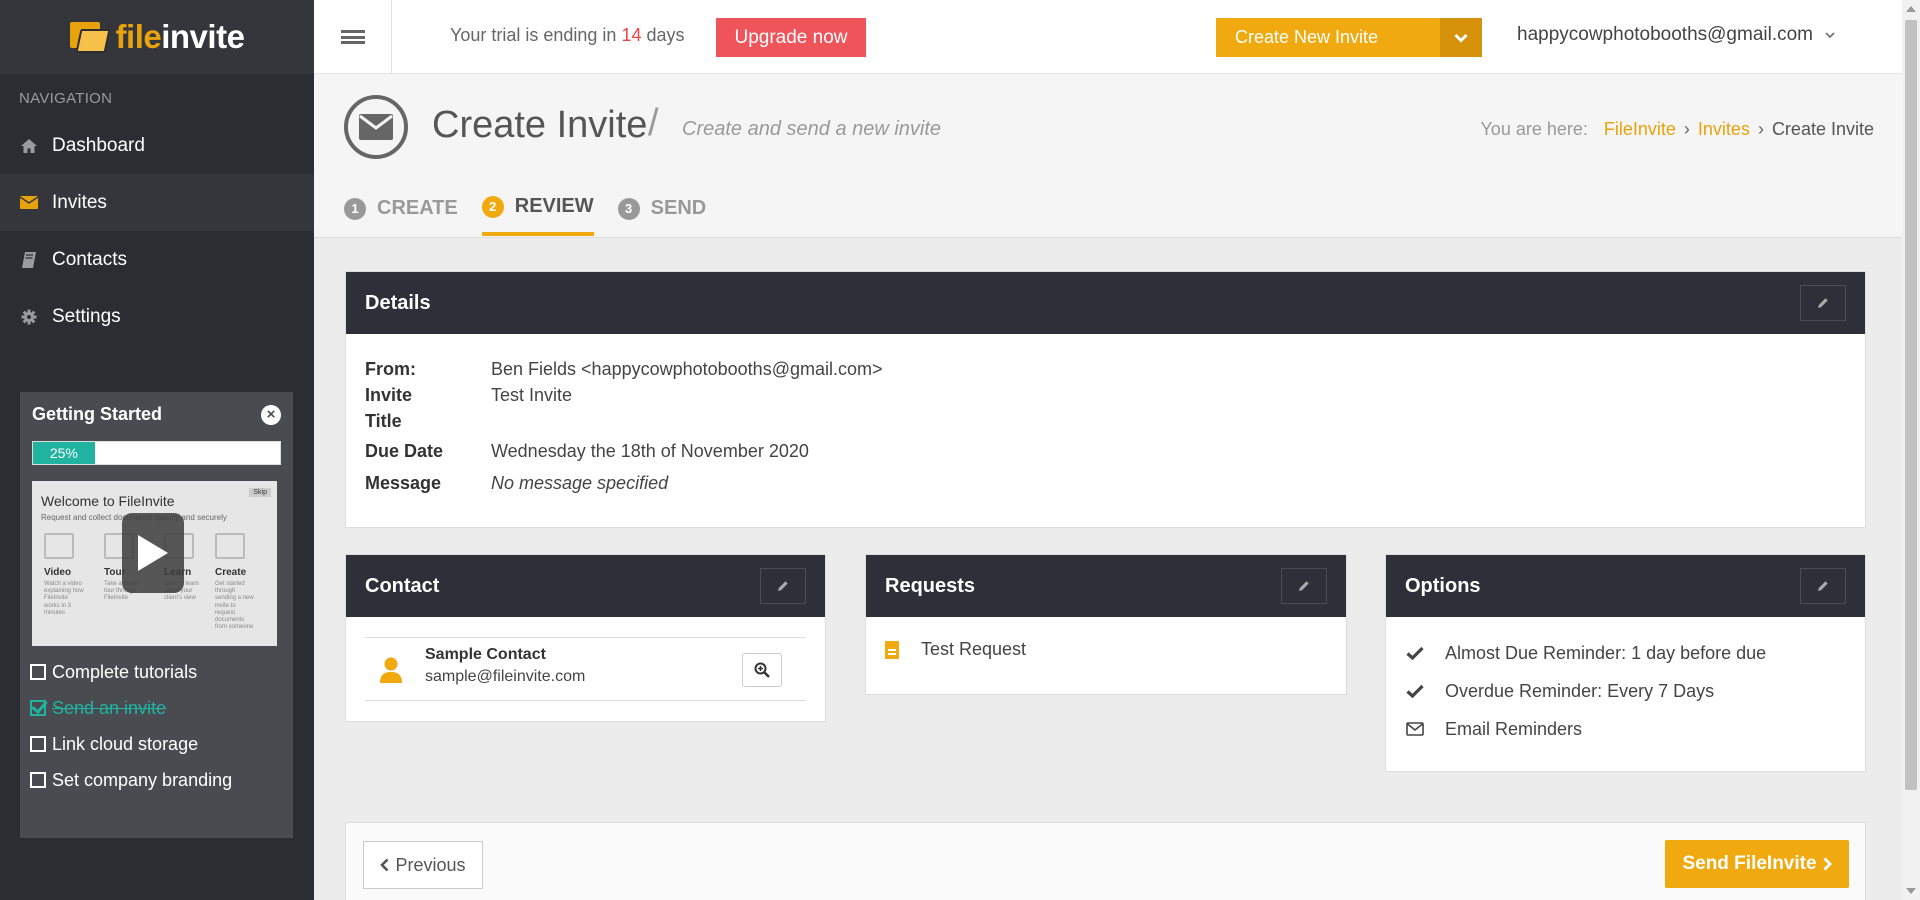 This screenshot has height=900, width=1920. Describe the element at coordinates (1640, 129) in the screenshot. I see `breadcrumb-fileinvite: FileInvite` at that location.